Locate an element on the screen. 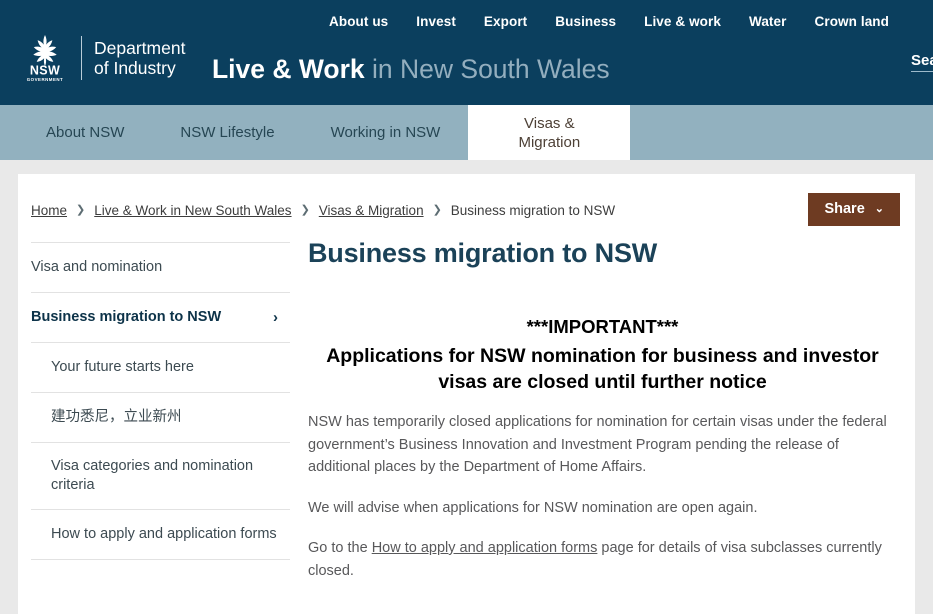 The width and height of the screenshot is (933, 614). sidebar-item-chinese-page: 建功悉尼，立业新州 is located at coordinates (160, 417).